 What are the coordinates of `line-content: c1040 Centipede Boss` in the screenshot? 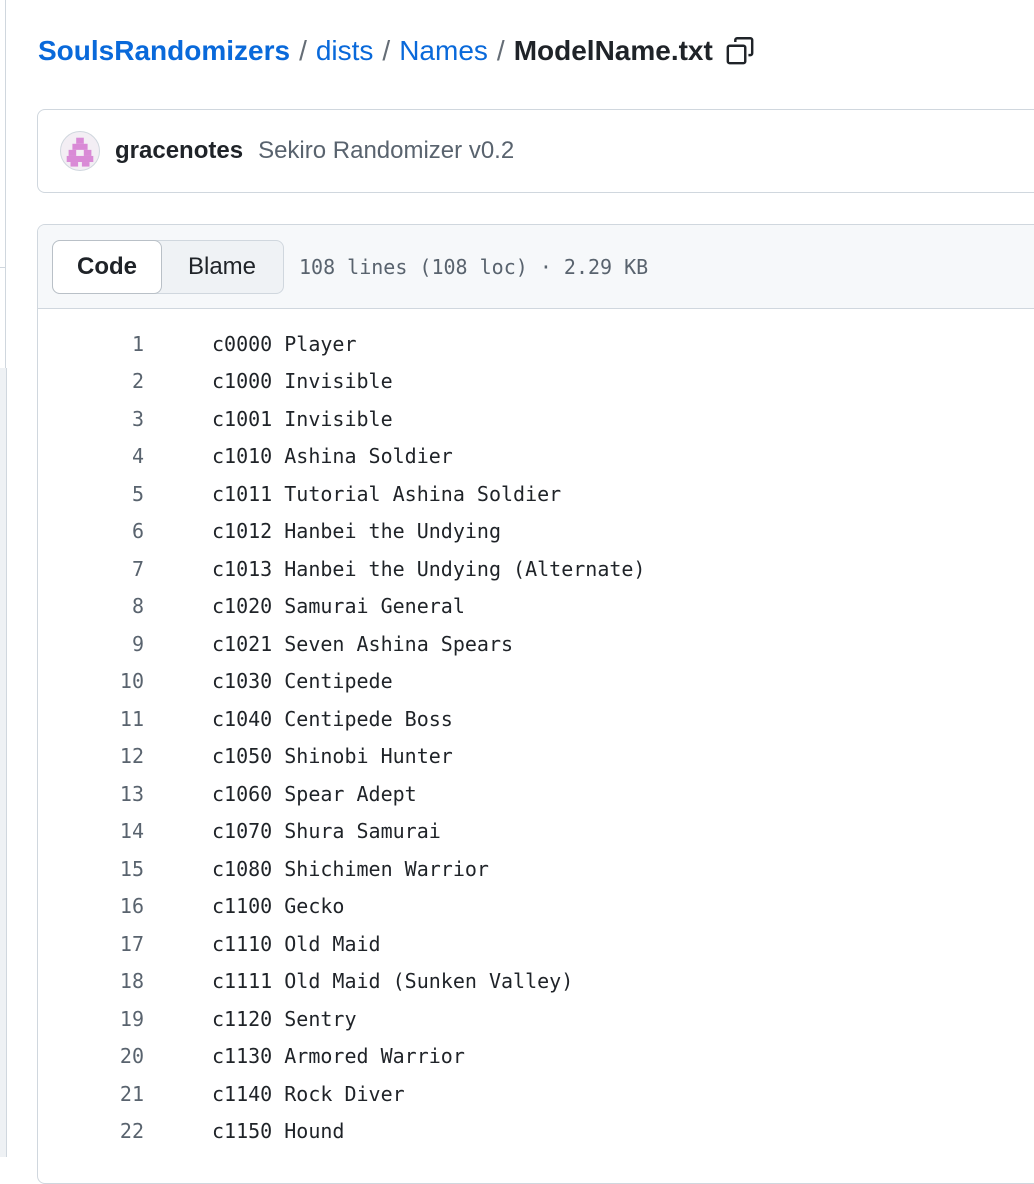 It's located at (332, 718).